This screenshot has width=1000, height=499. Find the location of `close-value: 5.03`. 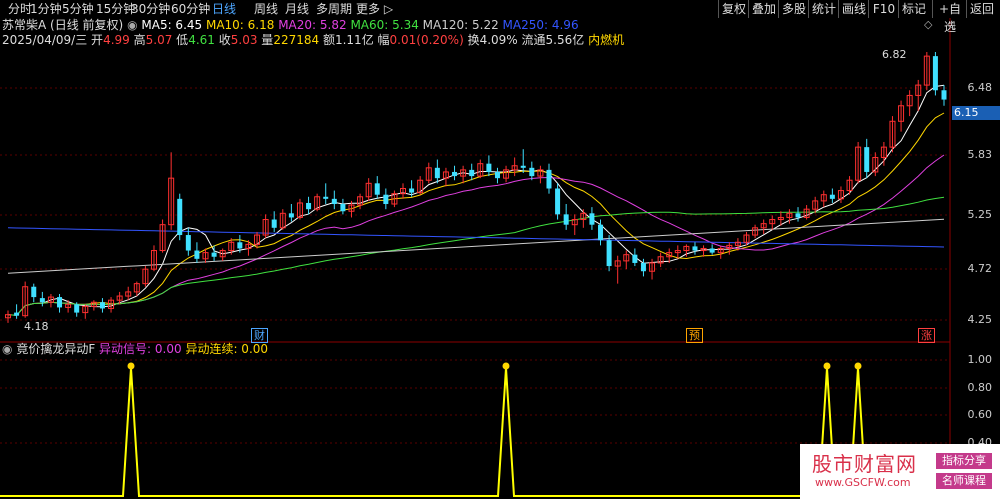

close-value: 5.03 is located at coordinates (244, 40).